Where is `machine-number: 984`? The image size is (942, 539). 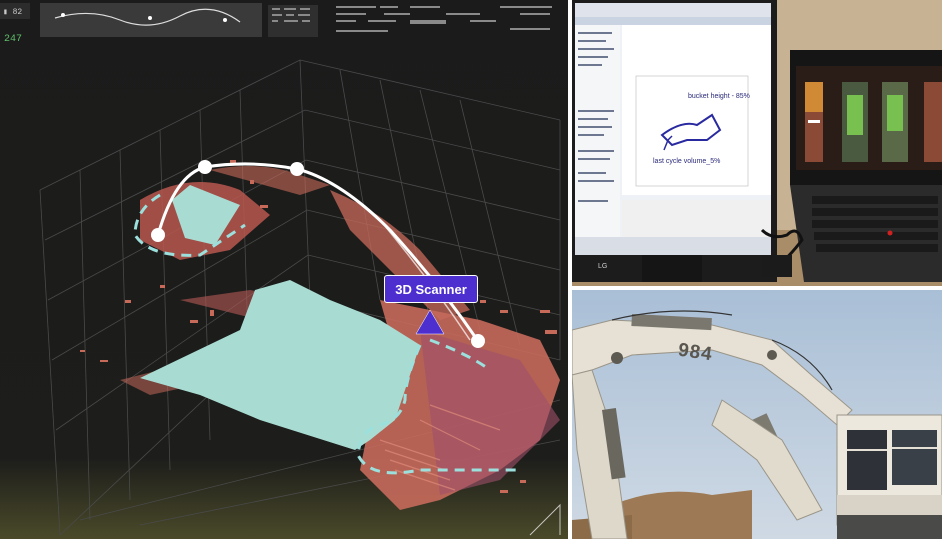 machine-number: 984 is located at coordinates (695, 352).